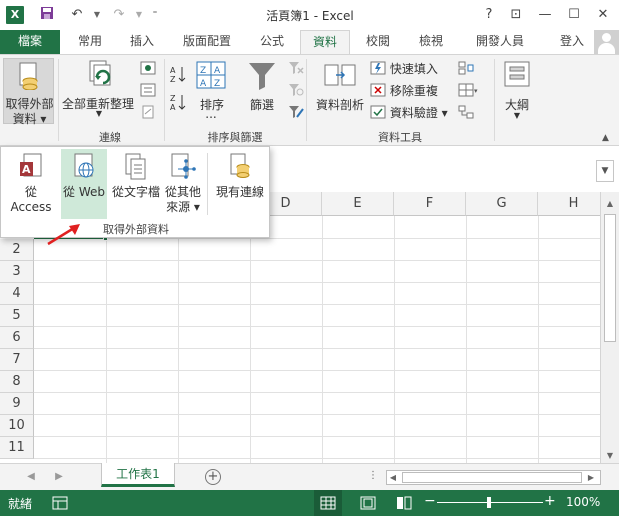 The height and width of the screenshot is (516, 619). What do you see at coordinates (340, 92) in the screenshot?
I see `text-to-columns-button: 資料剖析` at bounding box center [340, 92].